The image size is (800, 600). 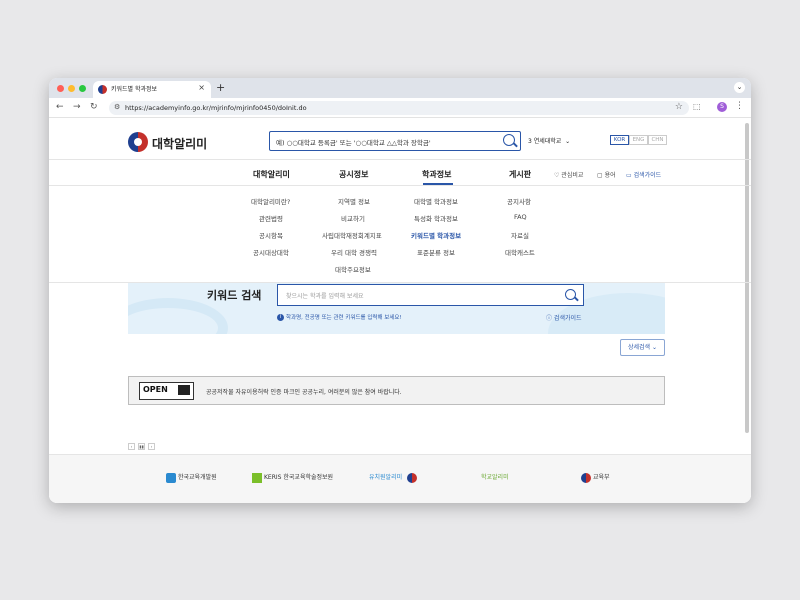 What do you see at coordinates (151, 446) in the screenshot?
I see `pager-next-button: ›` at bounding box center [151, 446].